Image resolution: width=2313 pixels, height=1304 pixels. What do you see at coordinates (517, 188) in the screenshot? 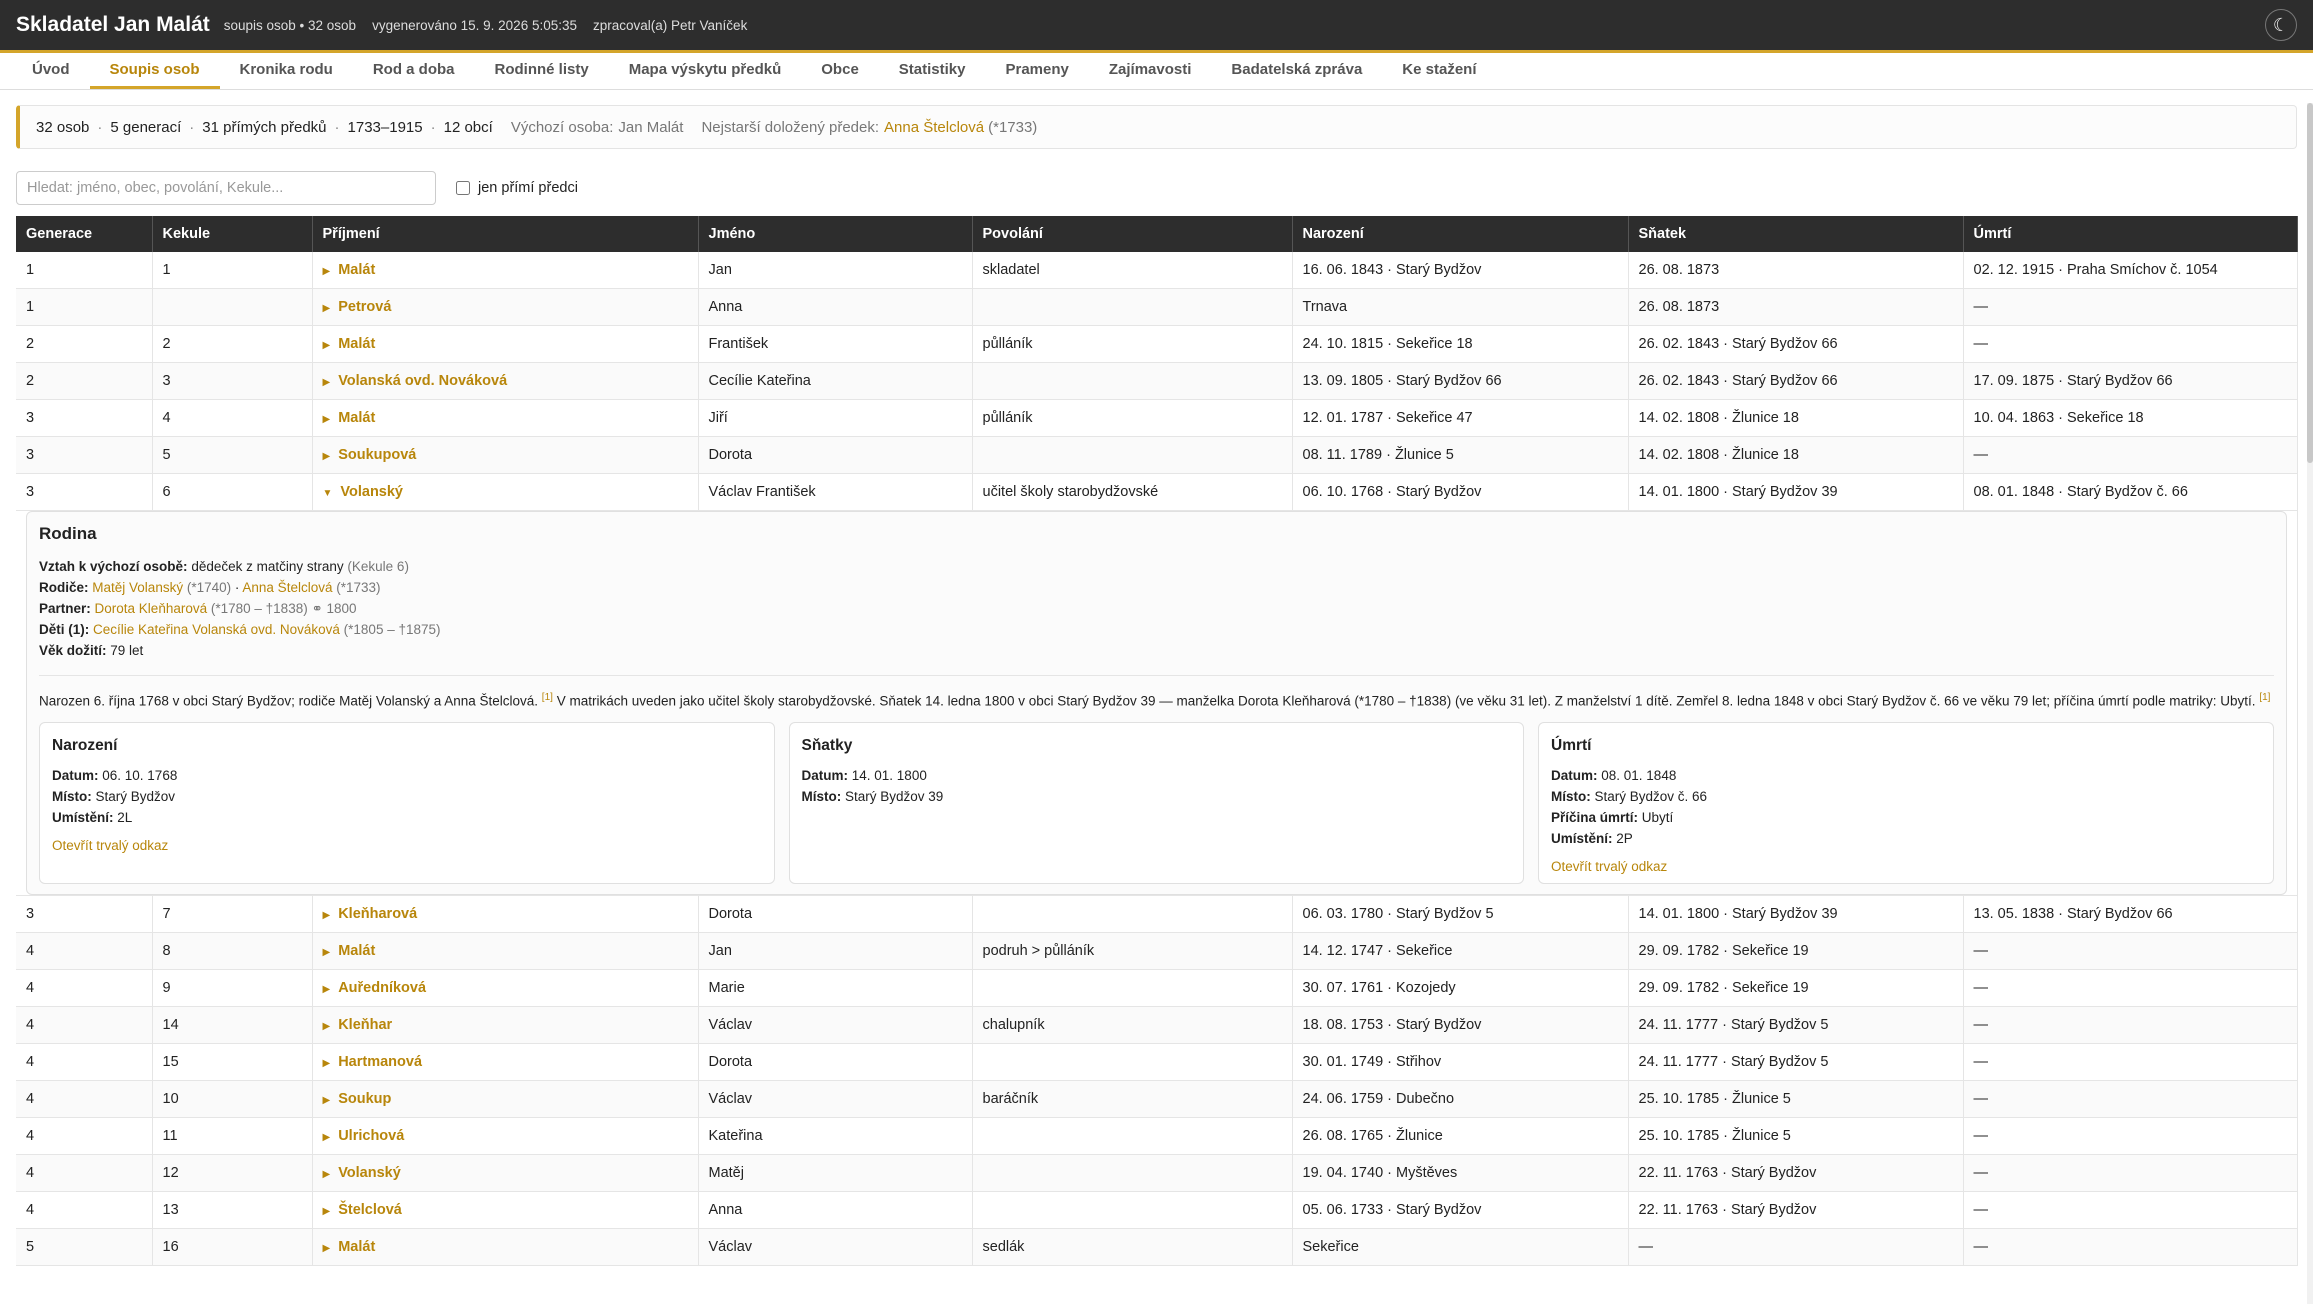
I see `direct-only-filter: jen přímí předci` at bounding box center [517, 188].